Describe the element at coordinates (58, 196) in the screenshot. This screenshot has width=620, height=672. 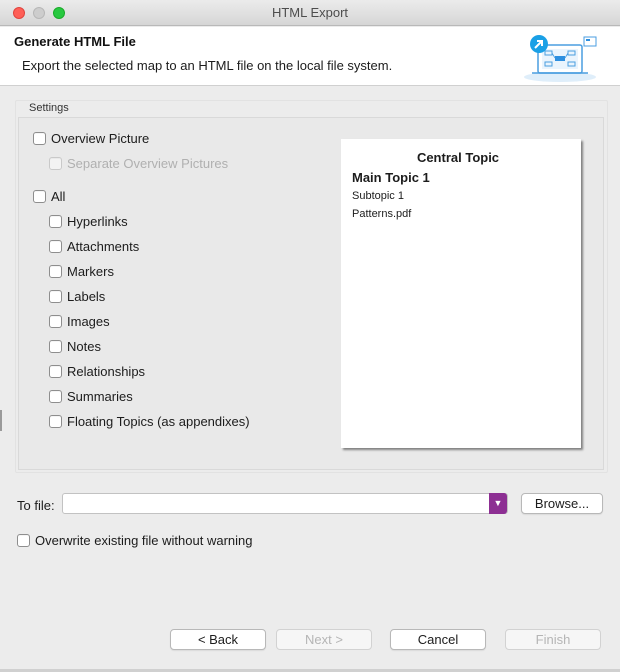
I see `checkbox-label: All` at that location.